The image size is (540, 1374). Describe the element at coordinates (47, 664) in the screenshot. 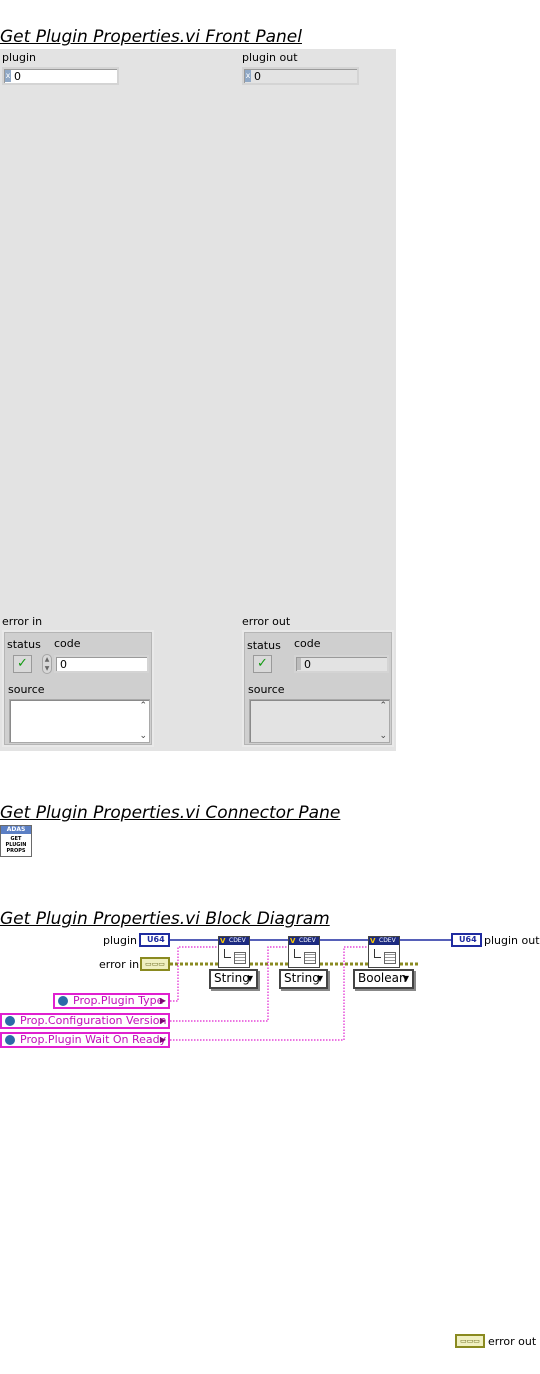

I see `code-increment-decrement: ▲ ▼` at that location.